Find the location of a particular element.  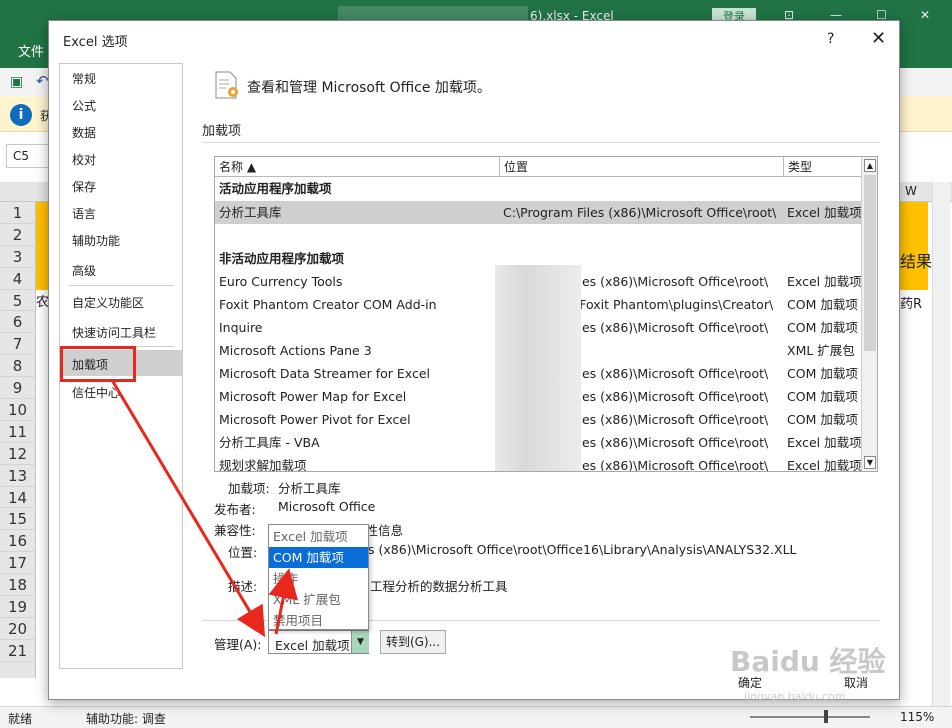

help-icon: ? is located at coordinates (830, 39).